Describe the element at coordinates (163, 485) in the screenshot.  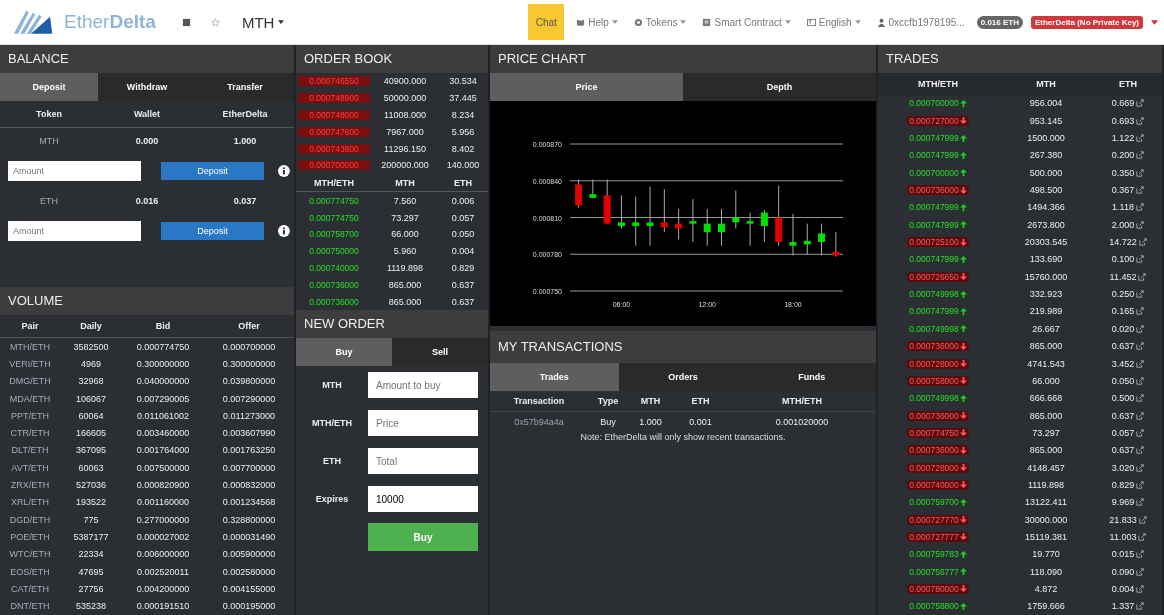
I see `table-cell-text: 0.000820900` at that location.